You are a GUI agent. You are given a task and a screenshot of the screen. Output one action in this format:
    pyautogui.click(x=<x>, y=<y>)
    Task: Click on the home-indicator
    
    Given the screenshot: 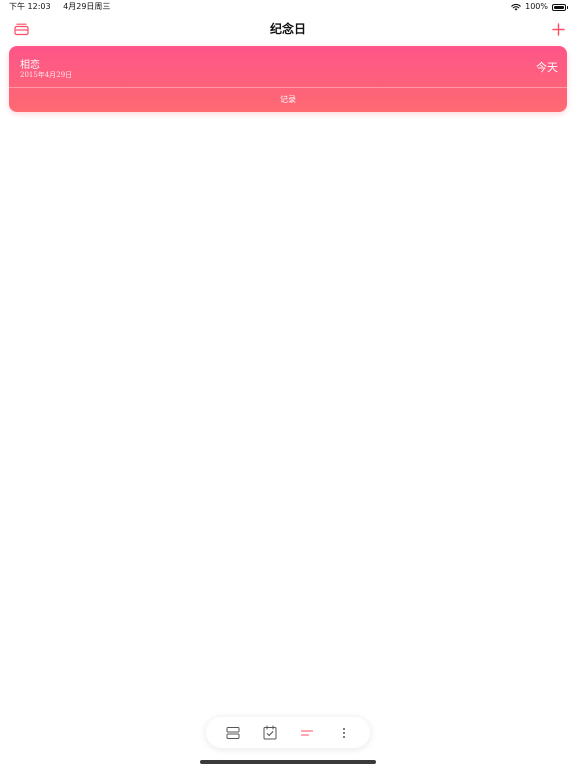 What is the action you would take?
    pyautogui.click(x=288, y=762)
    